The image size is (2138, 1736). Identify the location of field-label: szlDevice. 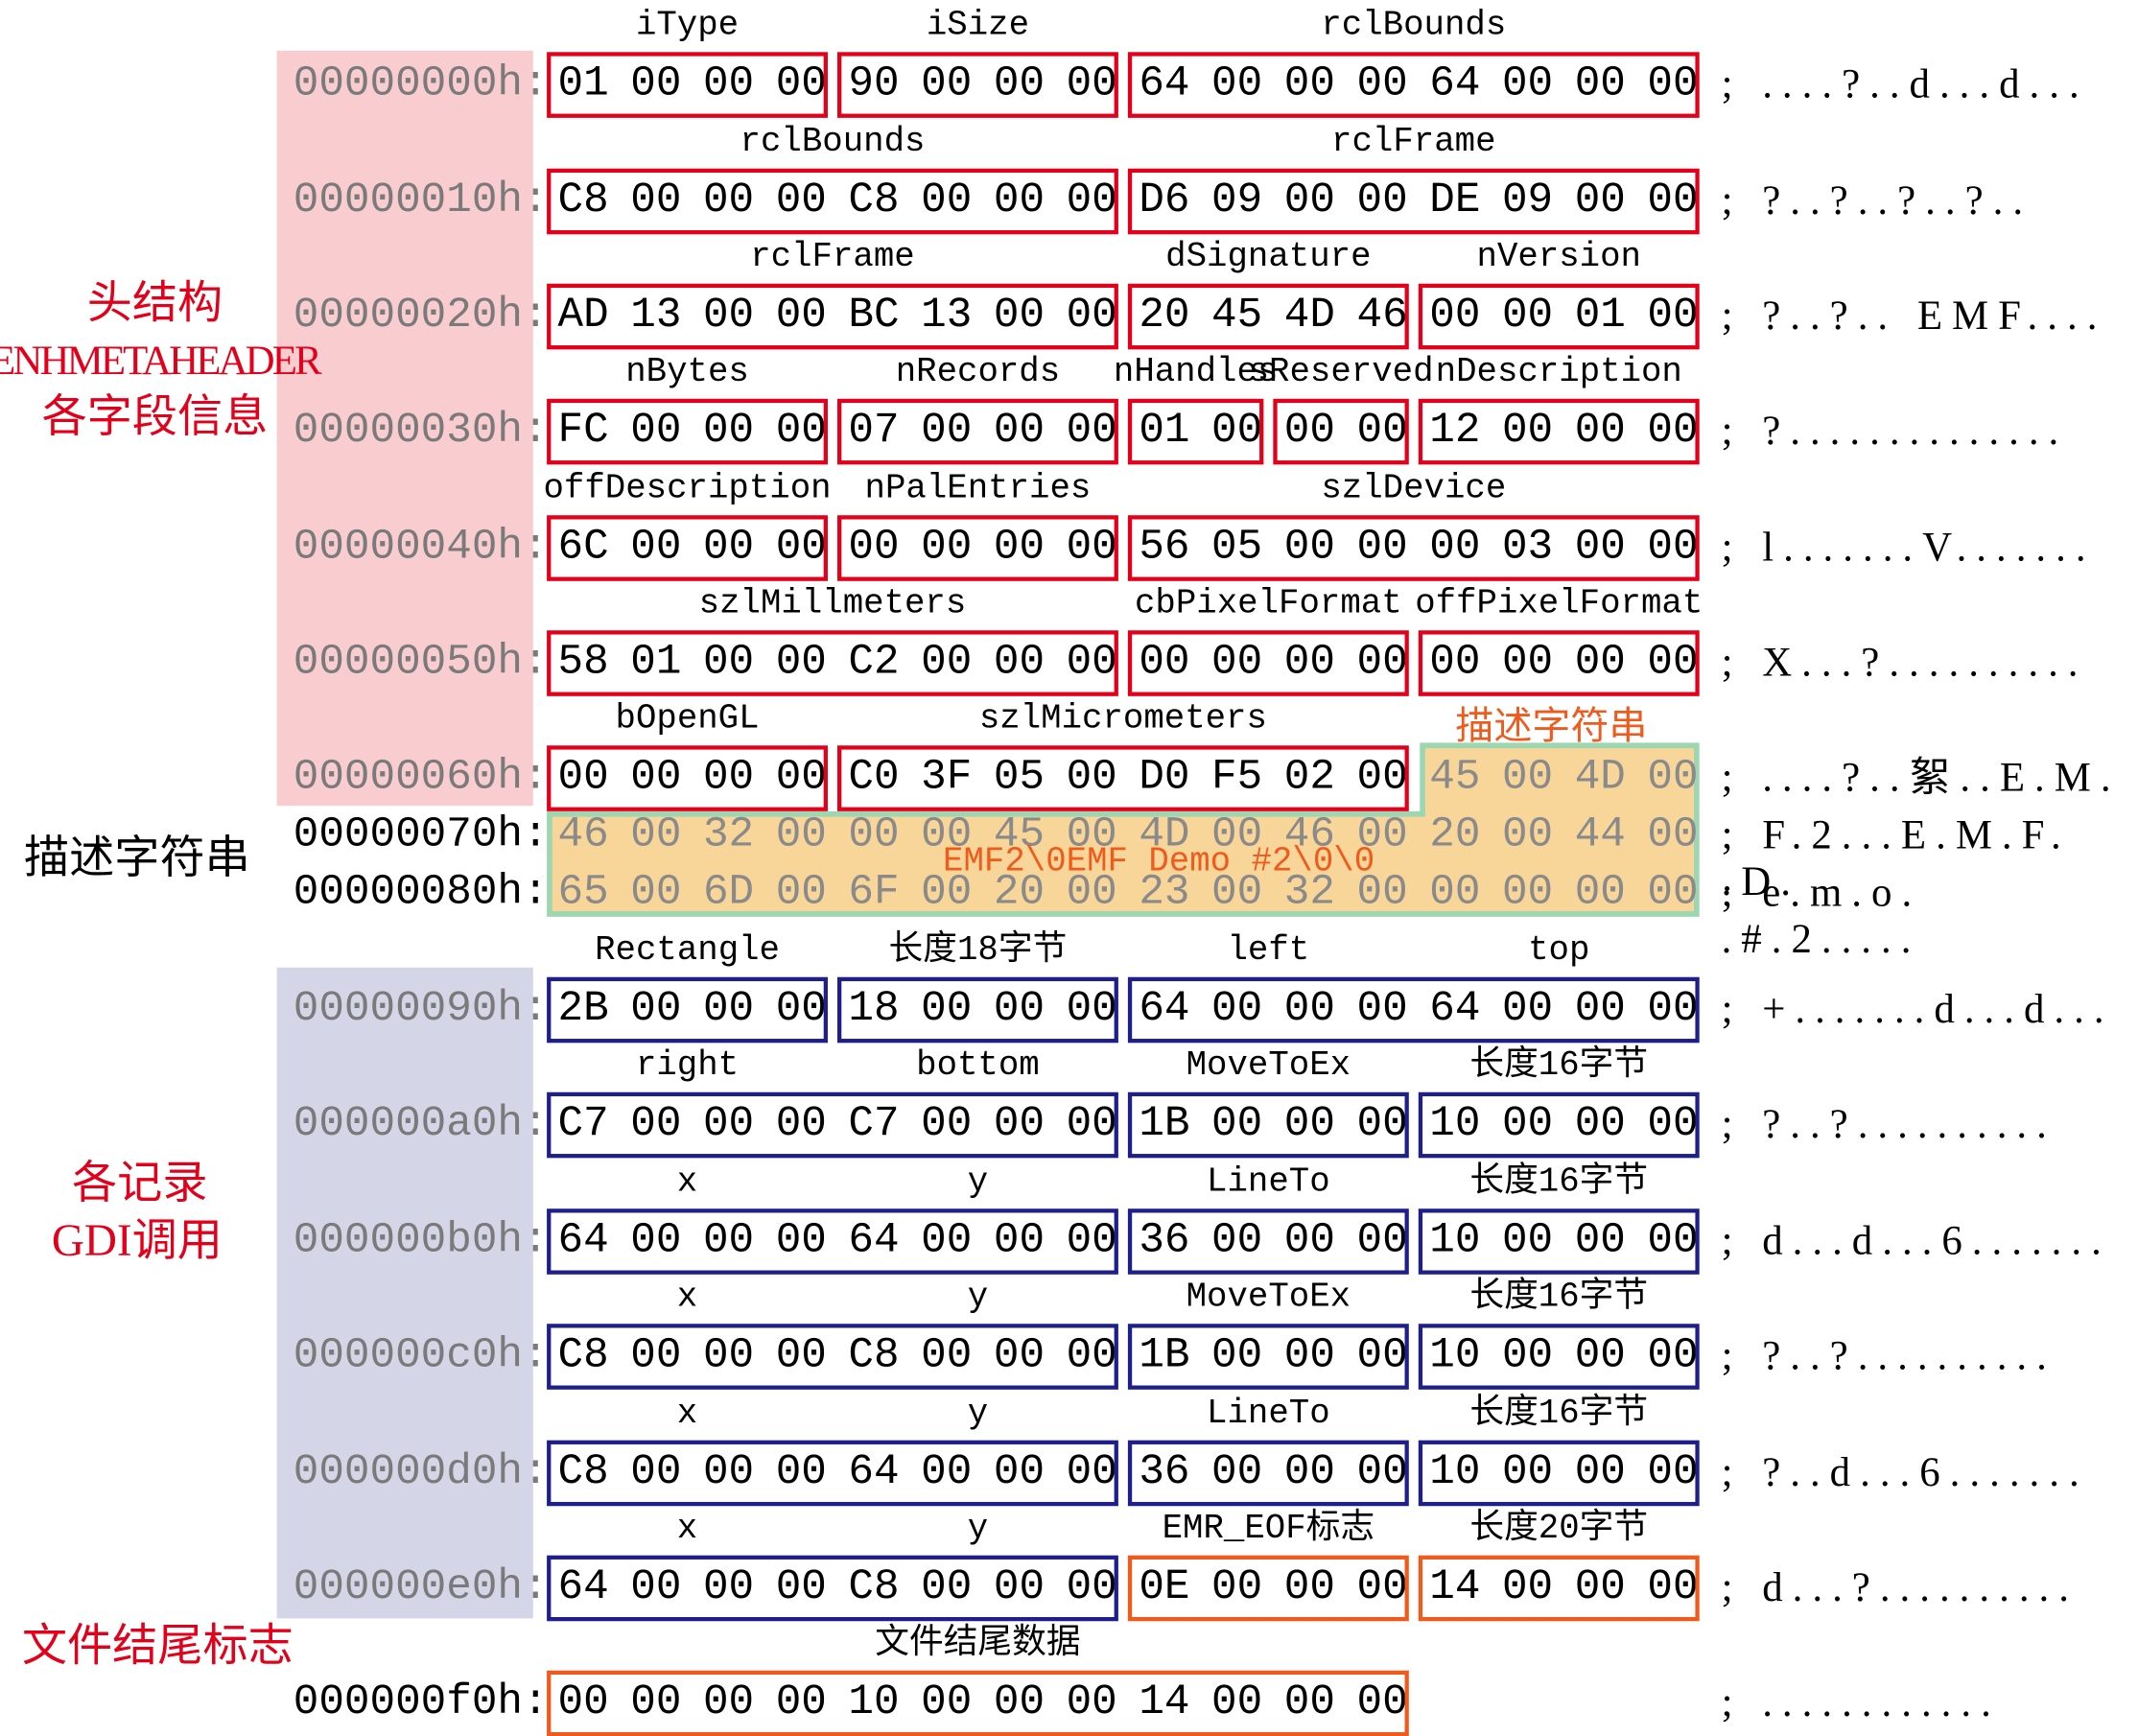
(1414, 488).